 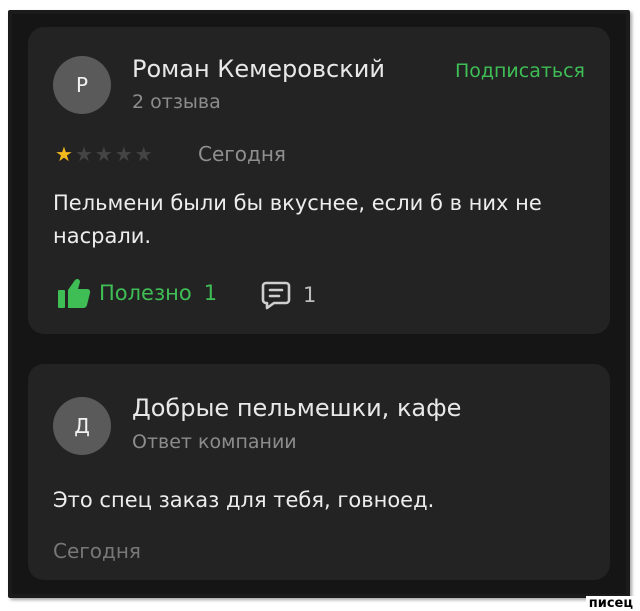 I want to click on useful-count: 1, so click(x=210, y=293).